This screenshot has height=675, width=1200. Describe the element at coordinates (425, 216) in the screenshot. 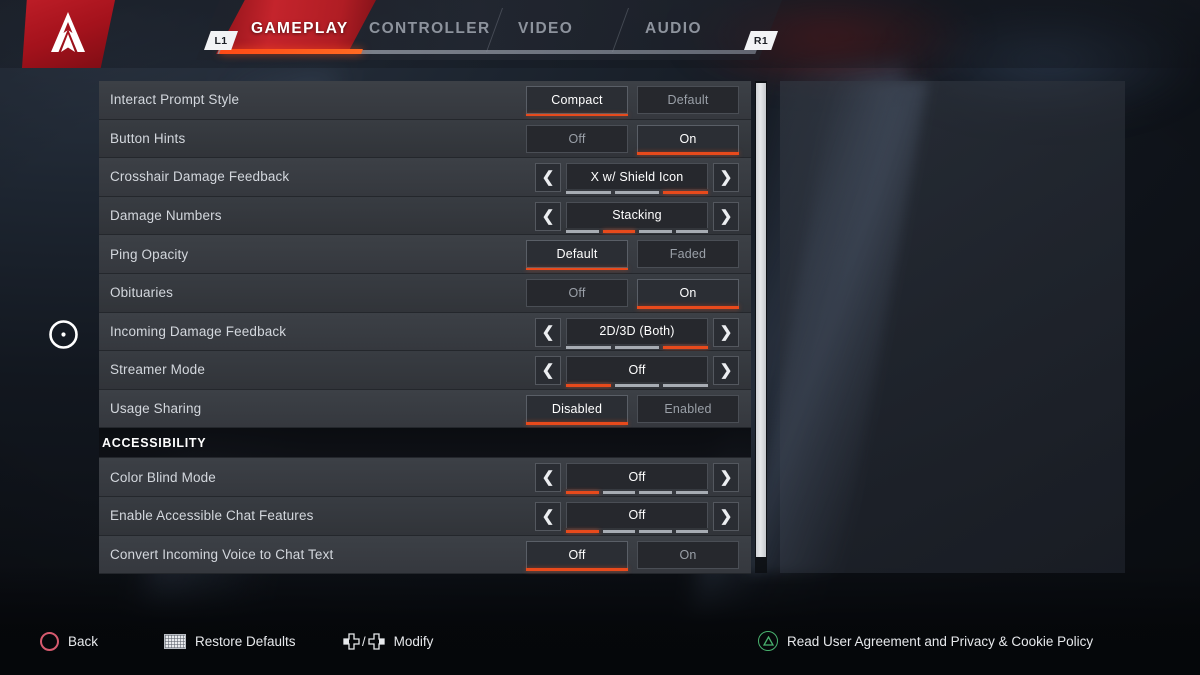

I see `setting-row: Damage Numbers ❮ Stacking ❯` at that location.